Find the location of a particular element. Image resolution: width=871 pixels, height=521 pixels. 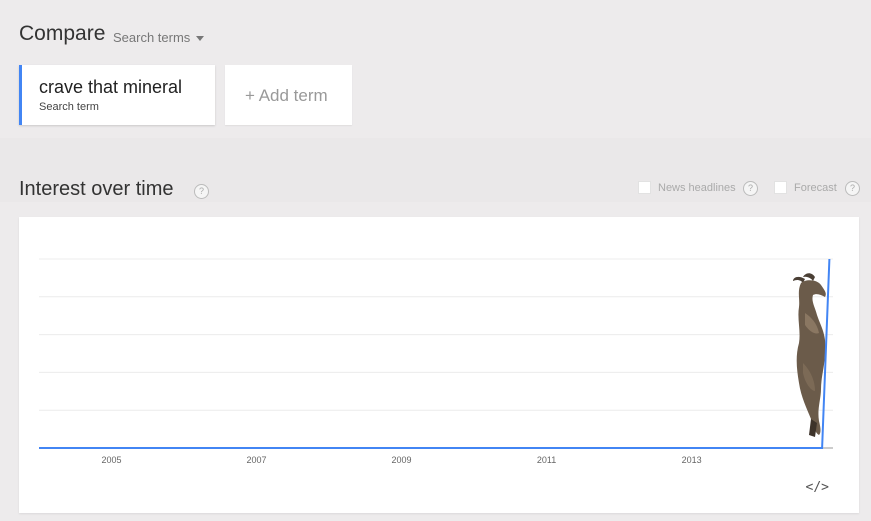

caret-down-icon is located at coordinates (200, 39).